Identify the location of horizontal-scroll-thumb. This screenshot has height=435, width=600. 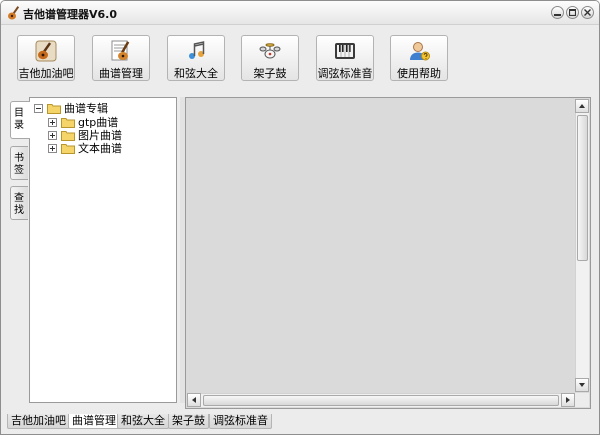
(381, 400).